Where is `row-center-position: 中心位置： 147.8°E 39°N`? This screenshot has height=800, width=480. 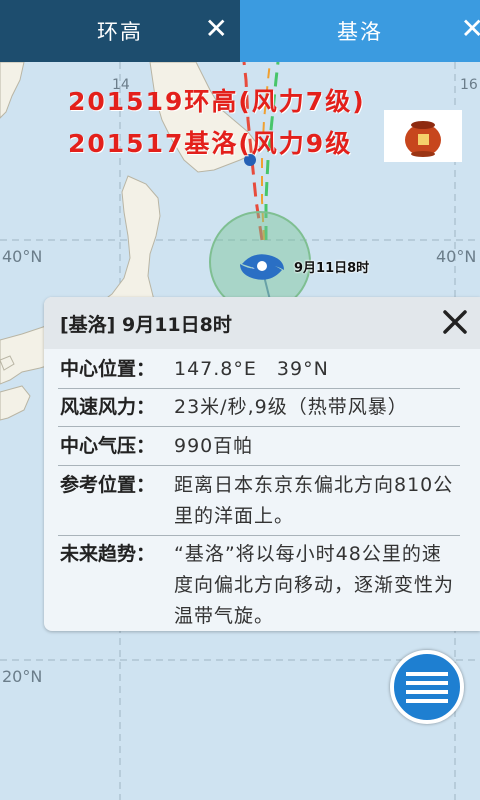
row-center-position: 中心位置： 147.8°E 39°N is located at coordinates (194, 369).